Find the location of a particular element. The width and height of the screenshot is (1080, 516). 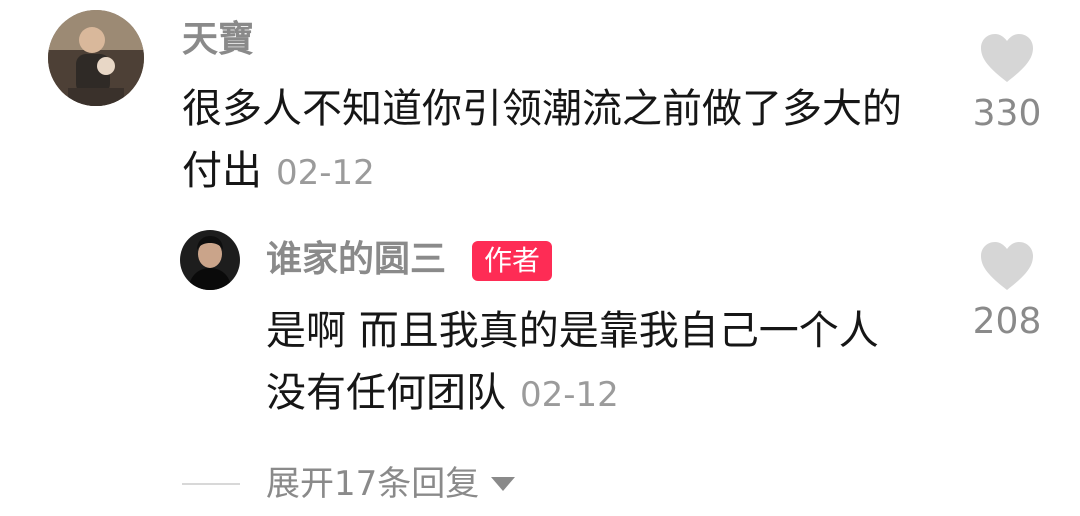

reply-date: 02-12 is located at coordinates (569, 395).